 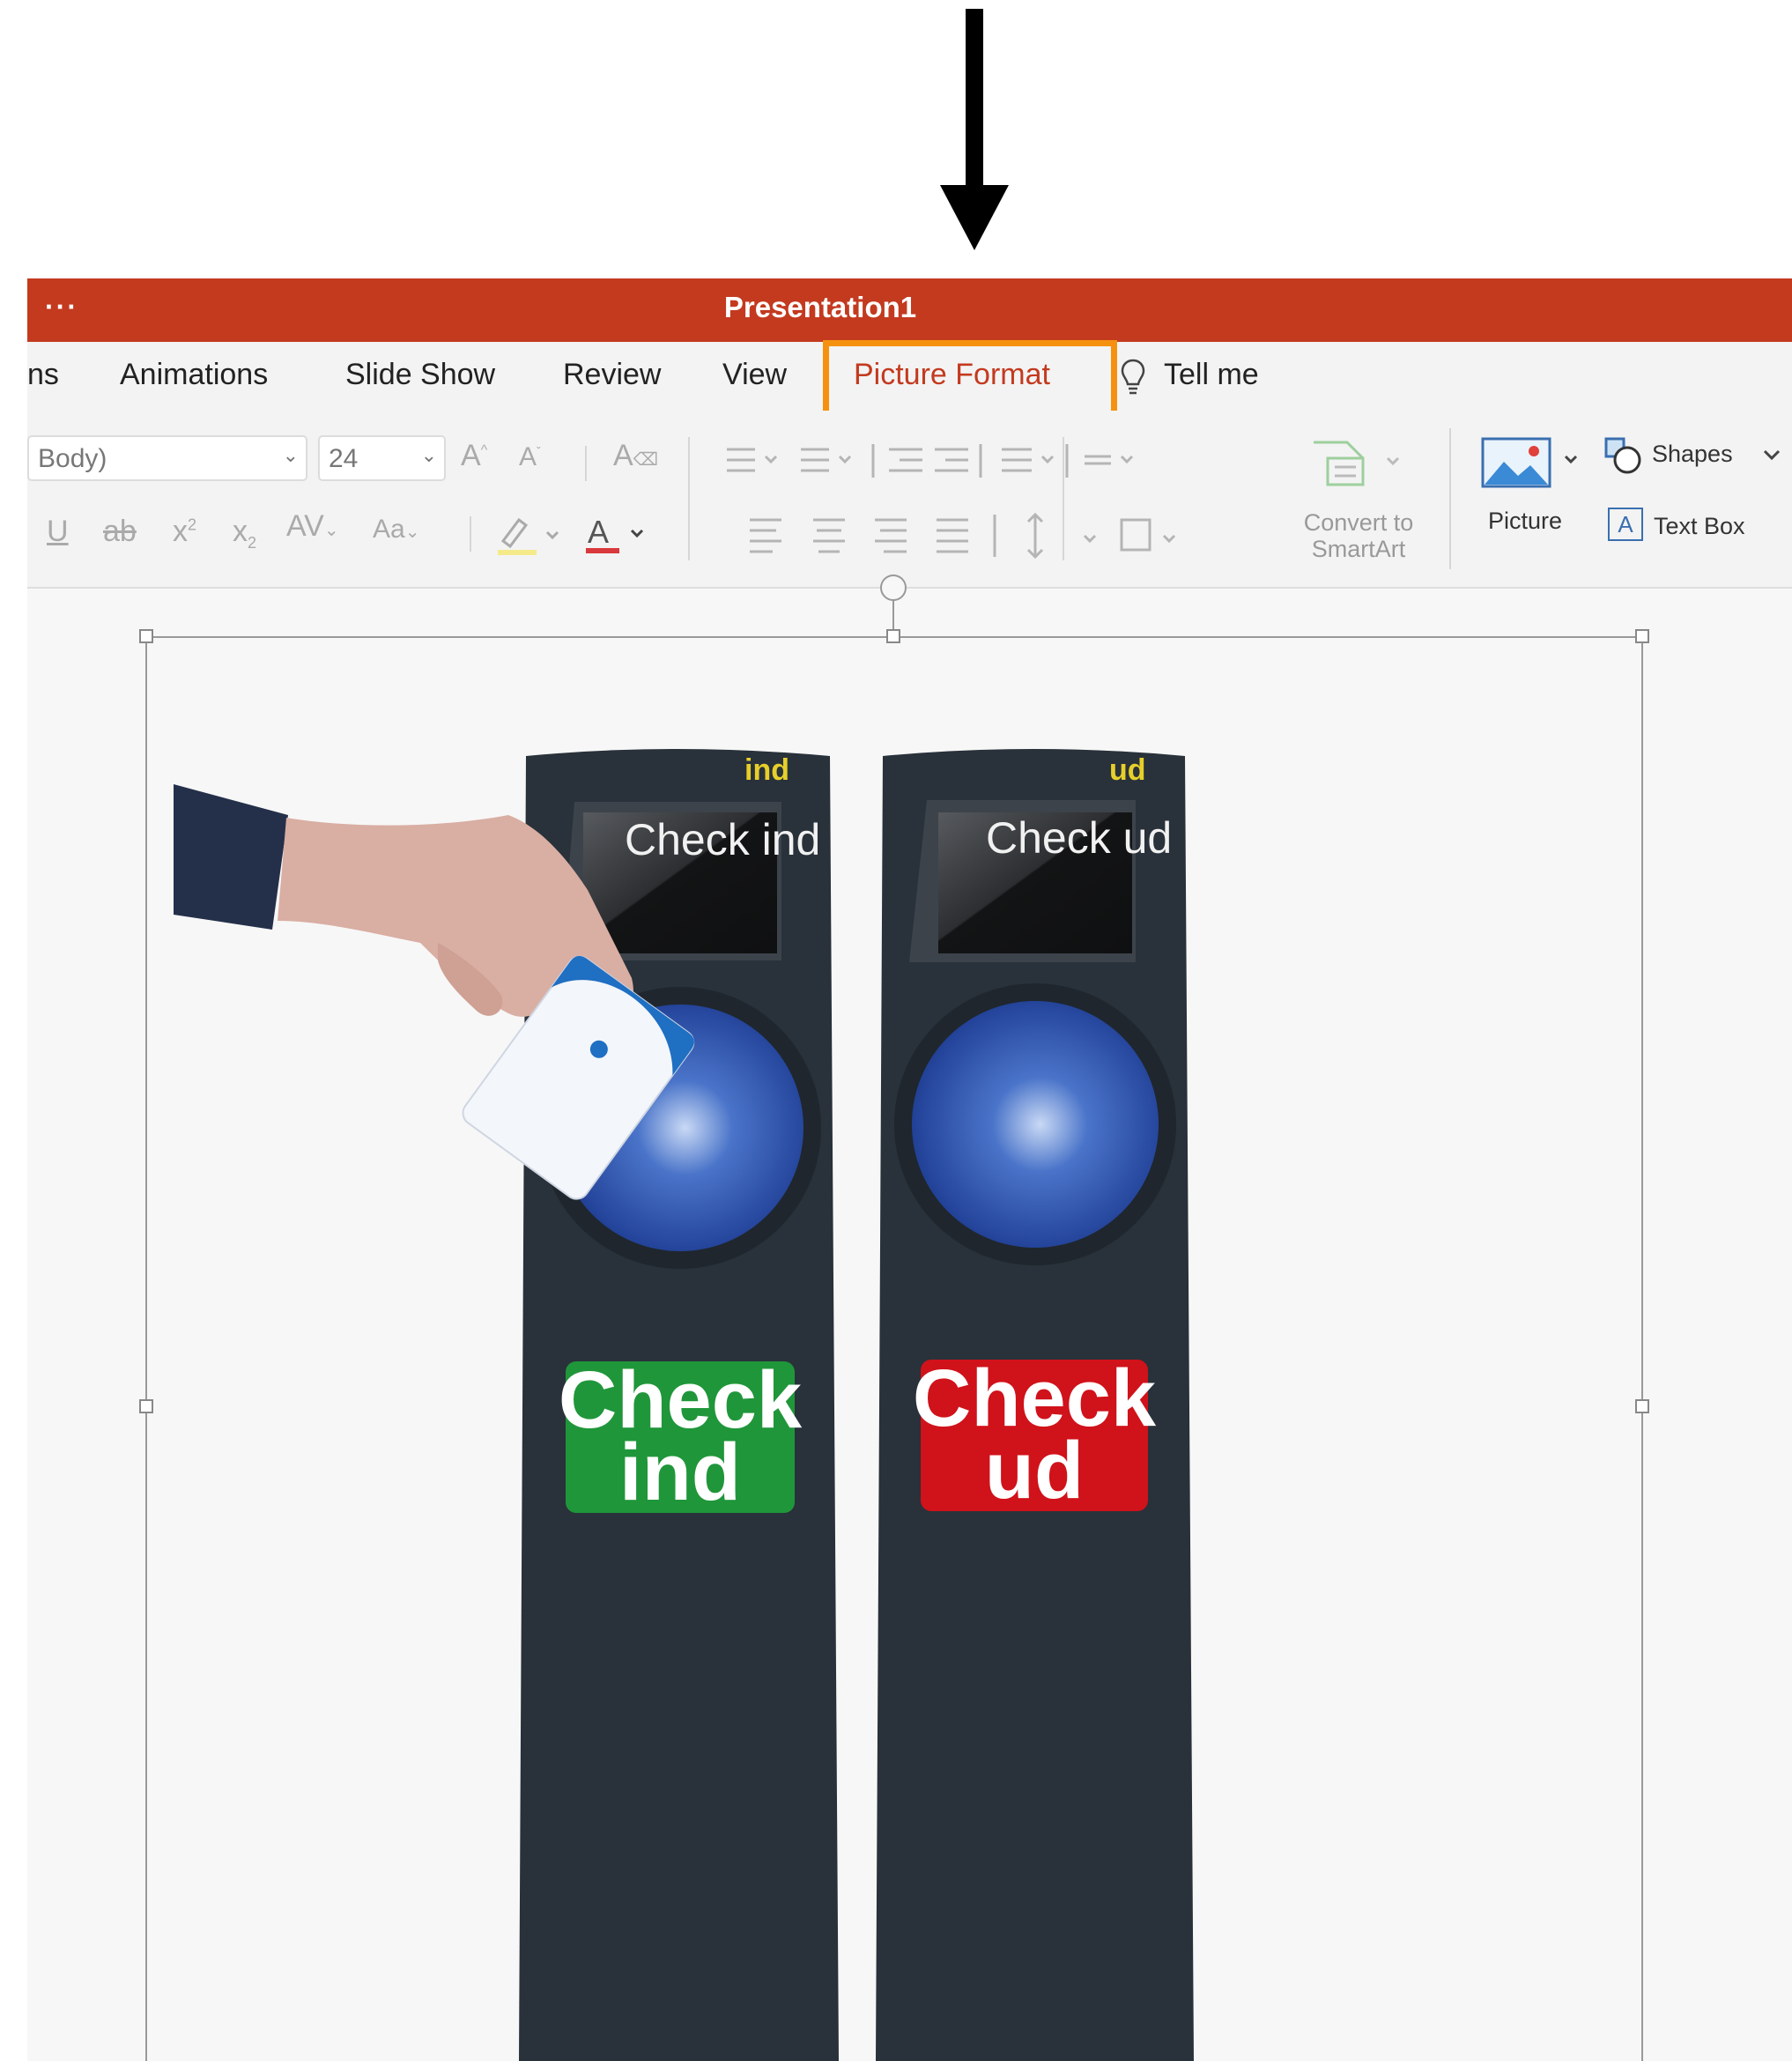 I want to click on tell-me-search: Tell me, so click(x=1211, y=375).